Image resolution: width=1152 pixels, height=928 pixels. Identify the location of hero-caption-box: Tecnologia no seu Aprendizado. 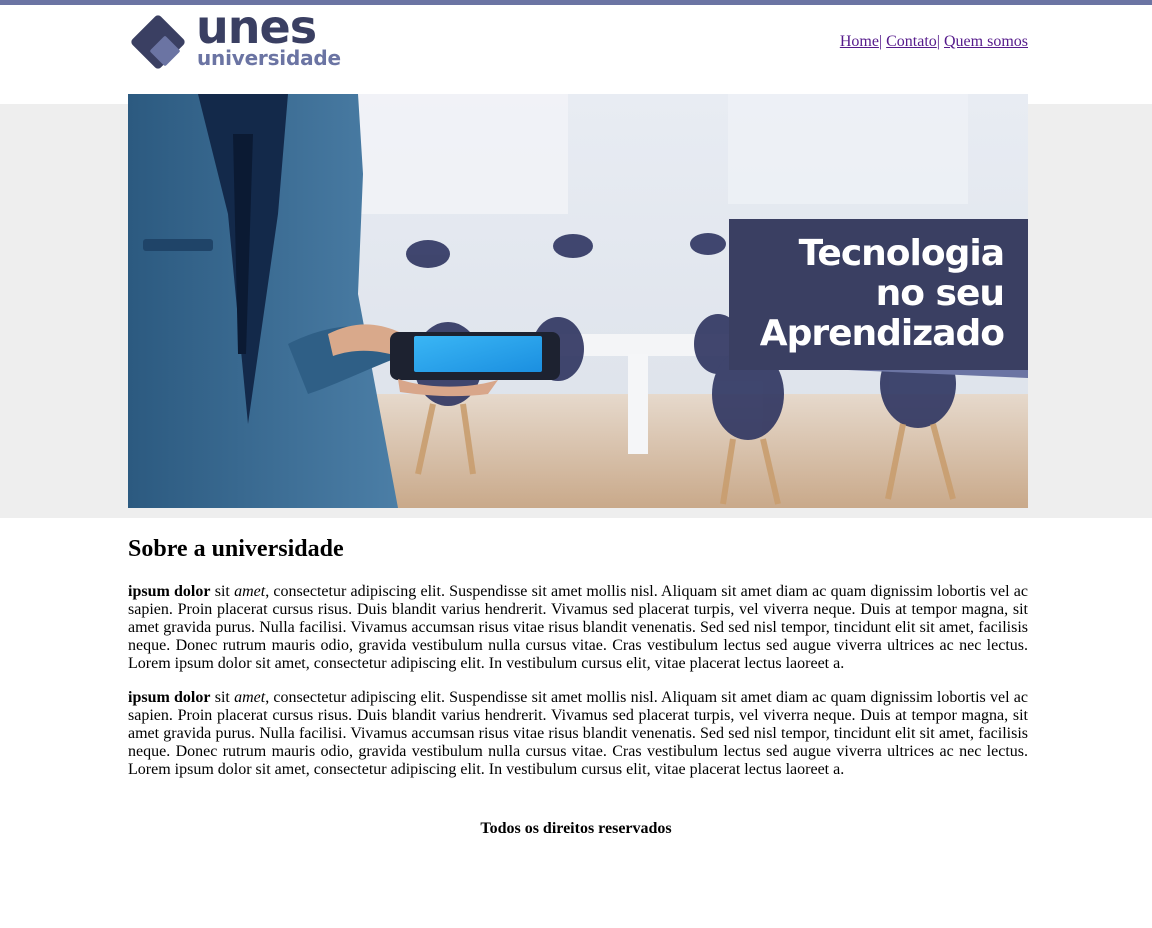
(878, 294).